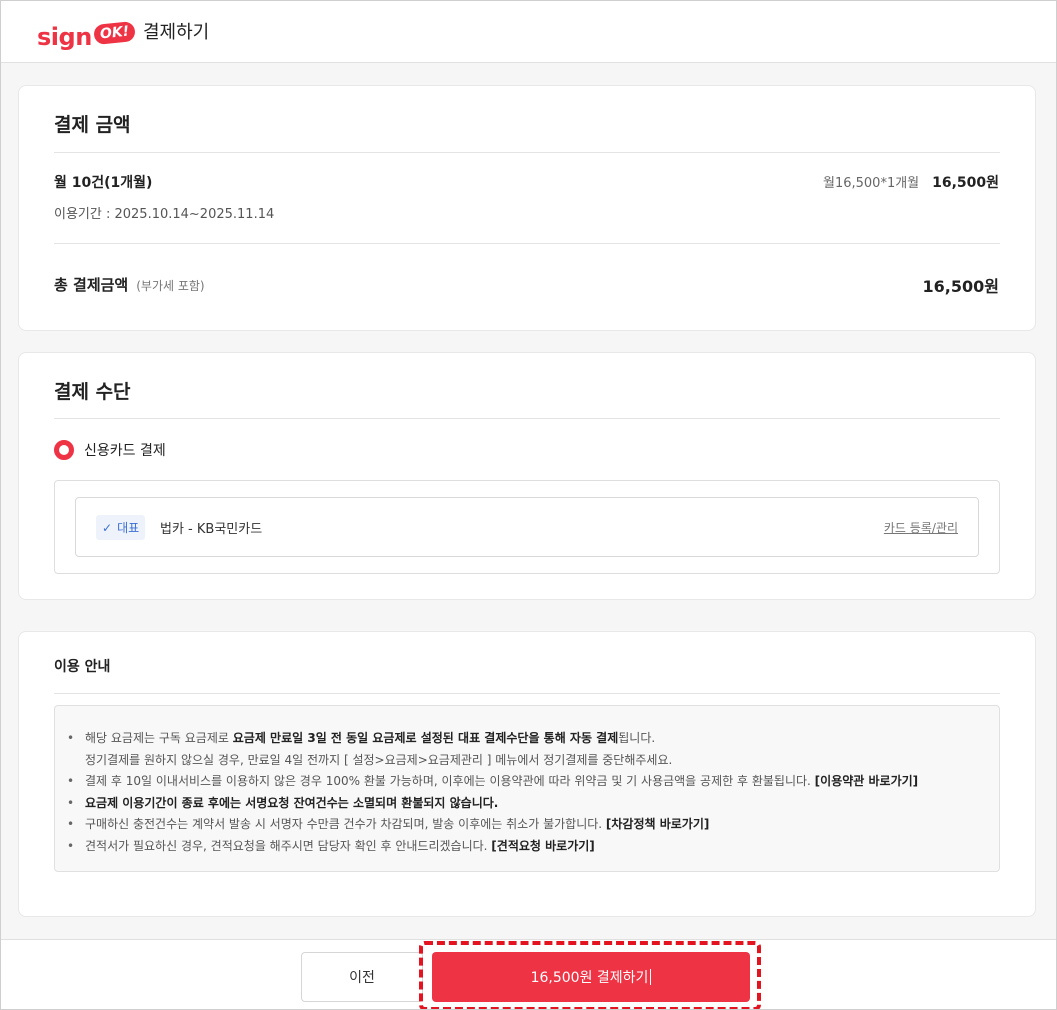  Describe the element at coordinates (107, 527) in the screenshot. I see `check-icon: ✓` at that location.